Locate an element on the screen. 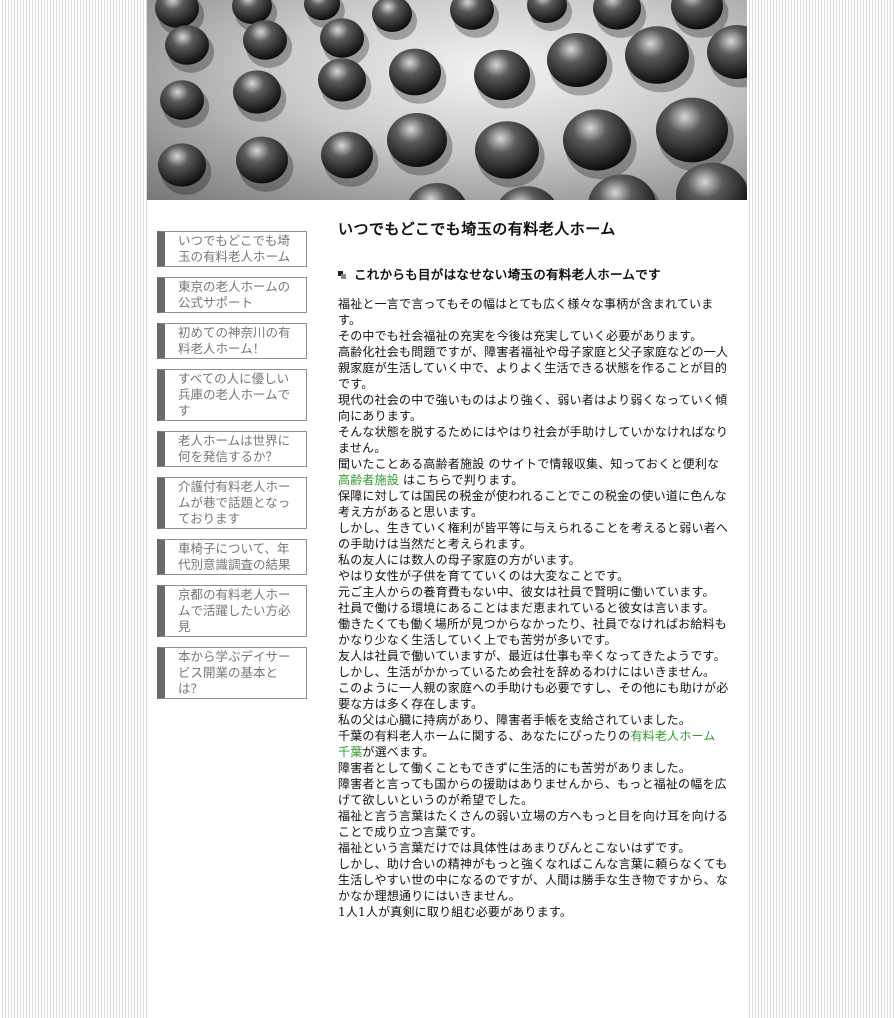  paragraph: 福祉と一言で言ってもその幅はとても広く様々な事柄が含まれています。 is located at coordinates (526, 312).